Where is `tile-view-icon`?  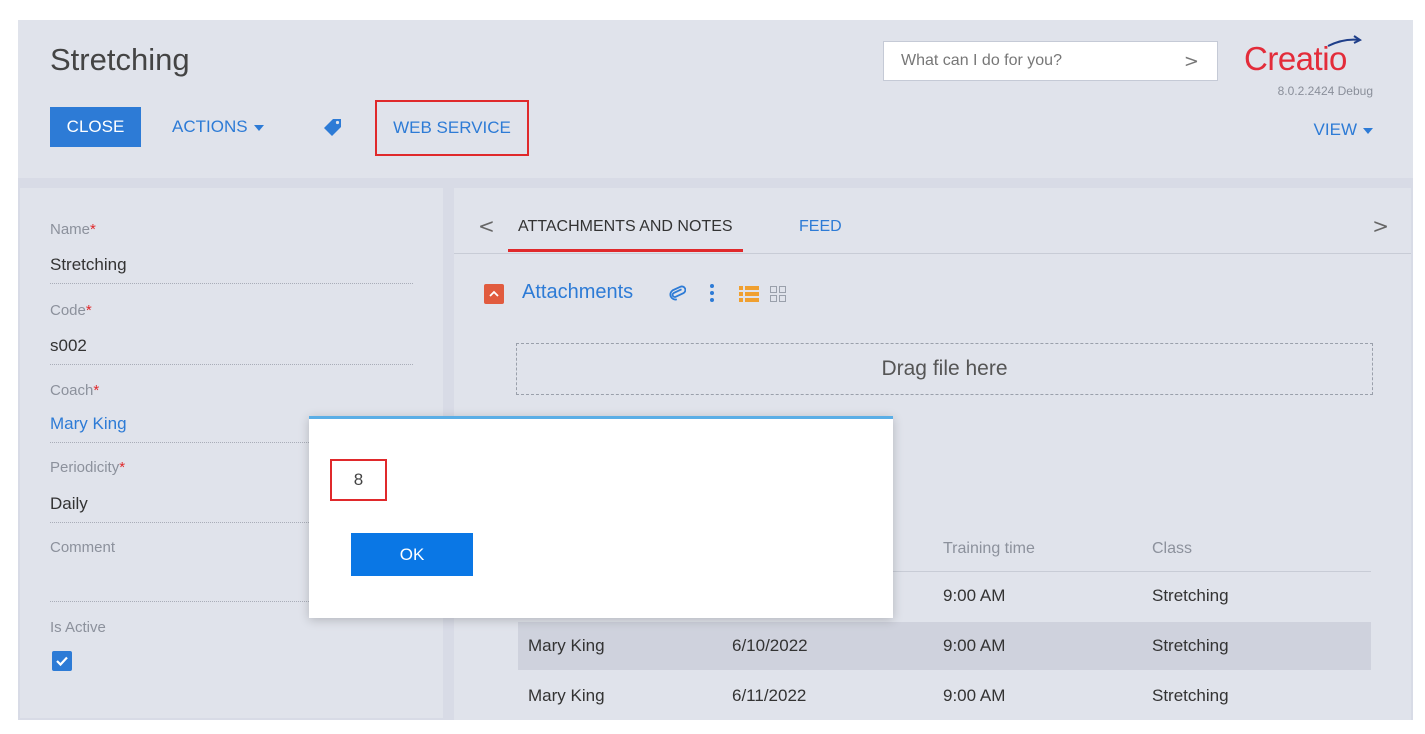
tile-view-icon is located at coordinates (778, 296).